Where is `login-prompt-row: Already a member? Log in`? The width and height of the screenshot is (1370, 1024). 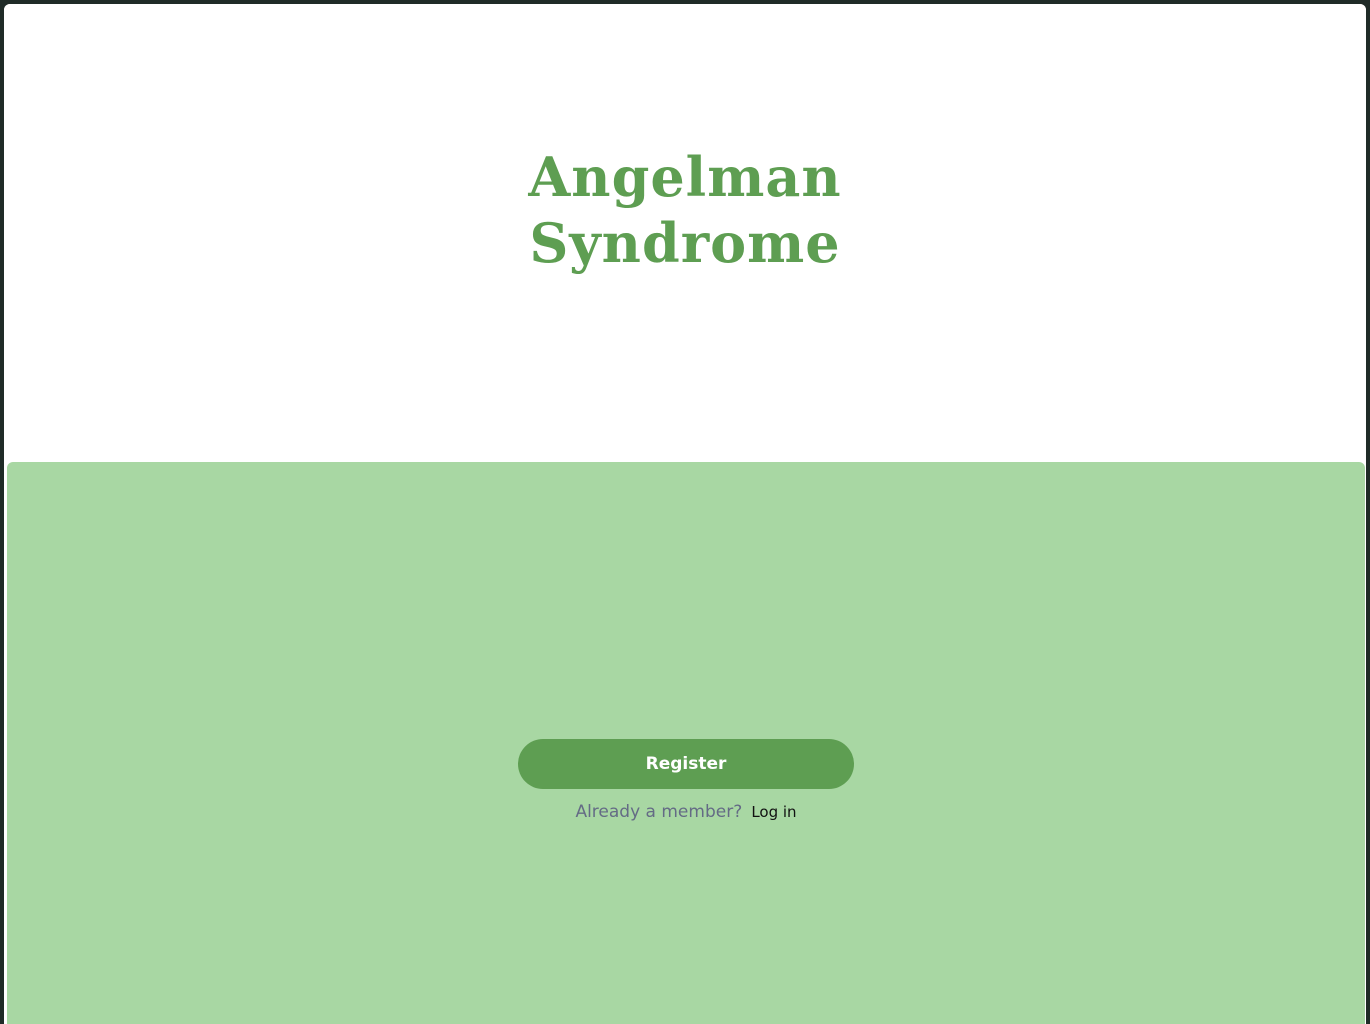 login-prompt-row: Already a member? Log in is located at coordinates (686, 812).